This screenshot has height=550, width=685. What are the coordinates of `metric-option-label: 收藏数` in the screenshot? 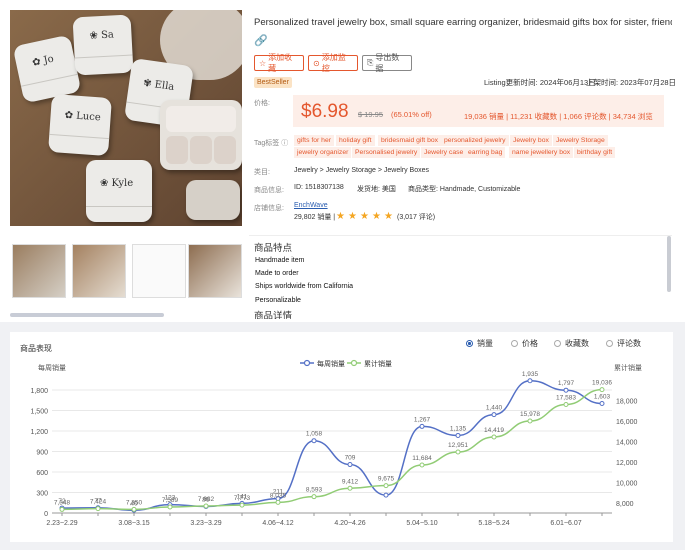 It's located at (577, 343).